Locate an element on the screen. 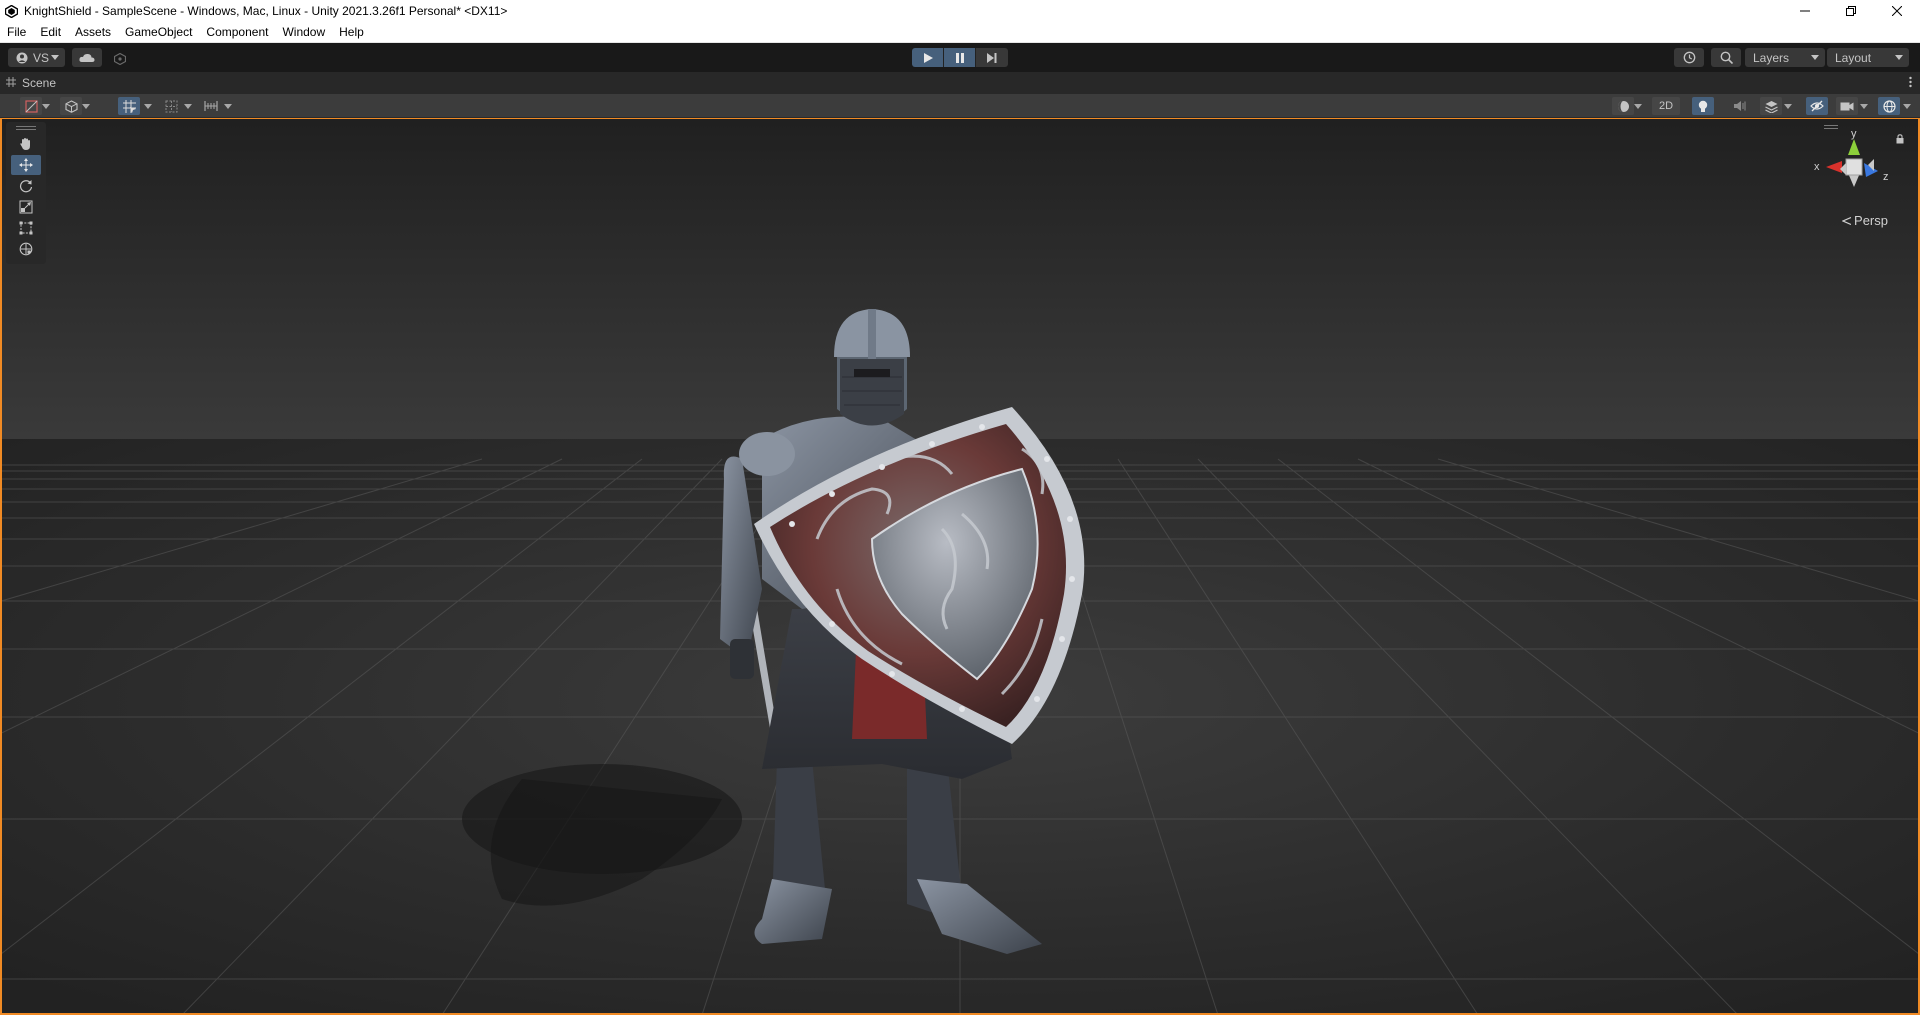 The width and height of the screenshot is (1920, 1015). hidden-objects-toggle is located at coordinates (1817, 106).